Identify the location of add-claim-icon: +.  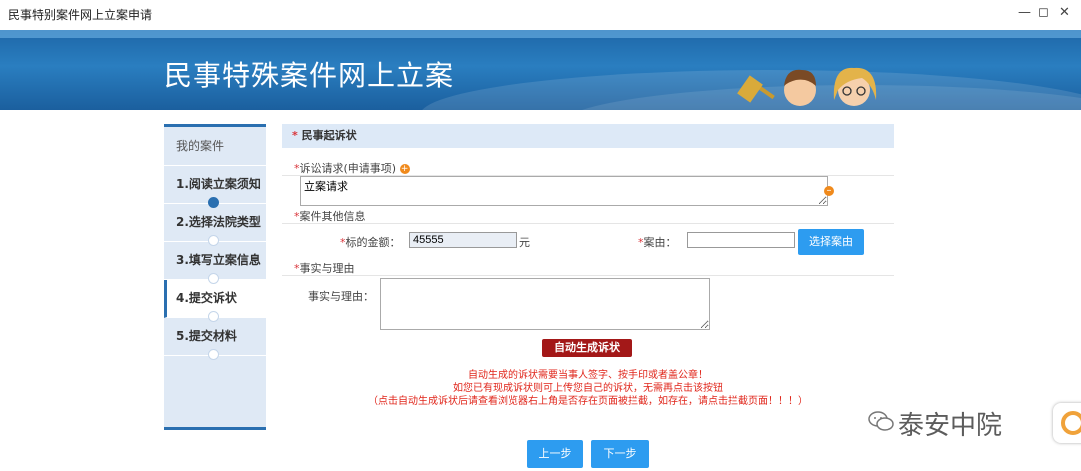
(404, 169).